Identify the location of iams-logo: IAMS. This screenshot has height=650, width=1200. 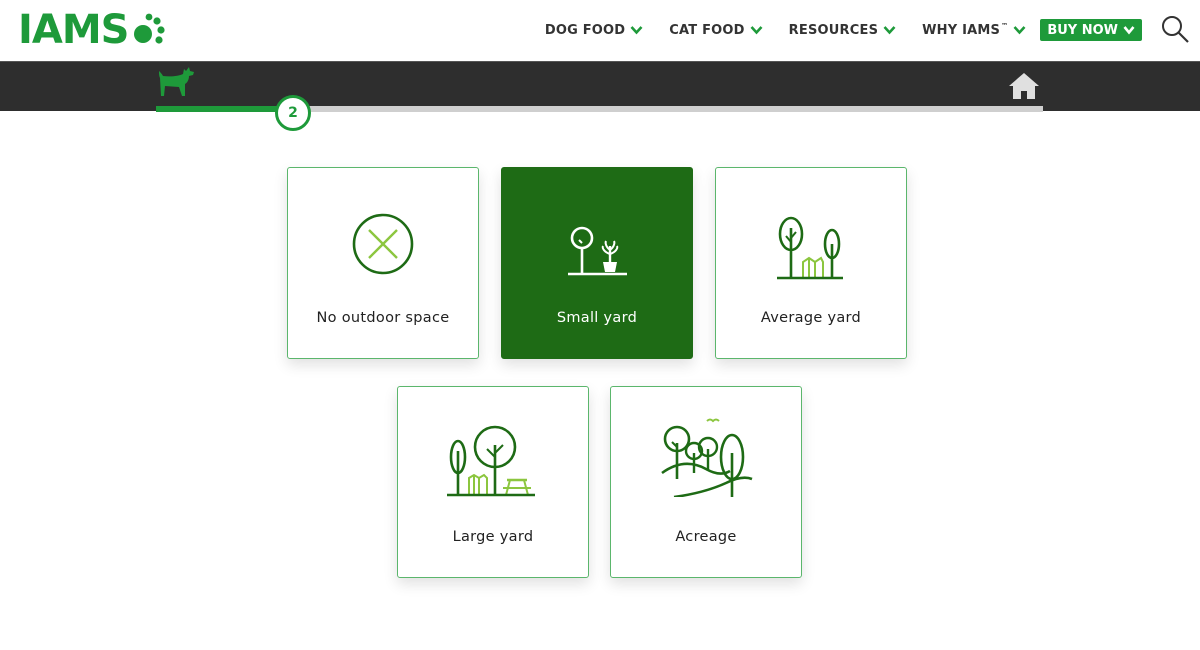
(92, 30).